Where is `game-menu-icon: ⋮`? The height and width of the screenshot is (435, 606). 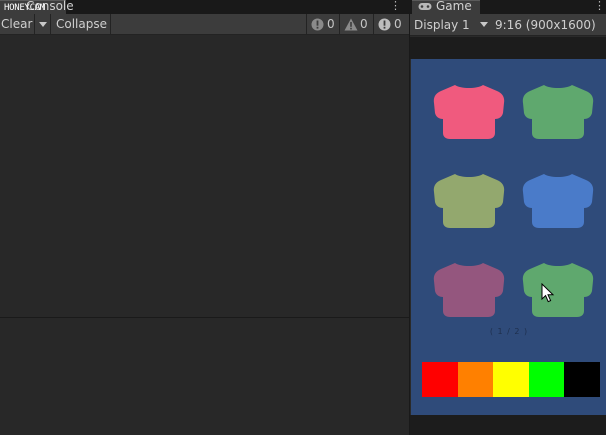 game-menu-icon: ⋮ is located at coordinates (599, 6).